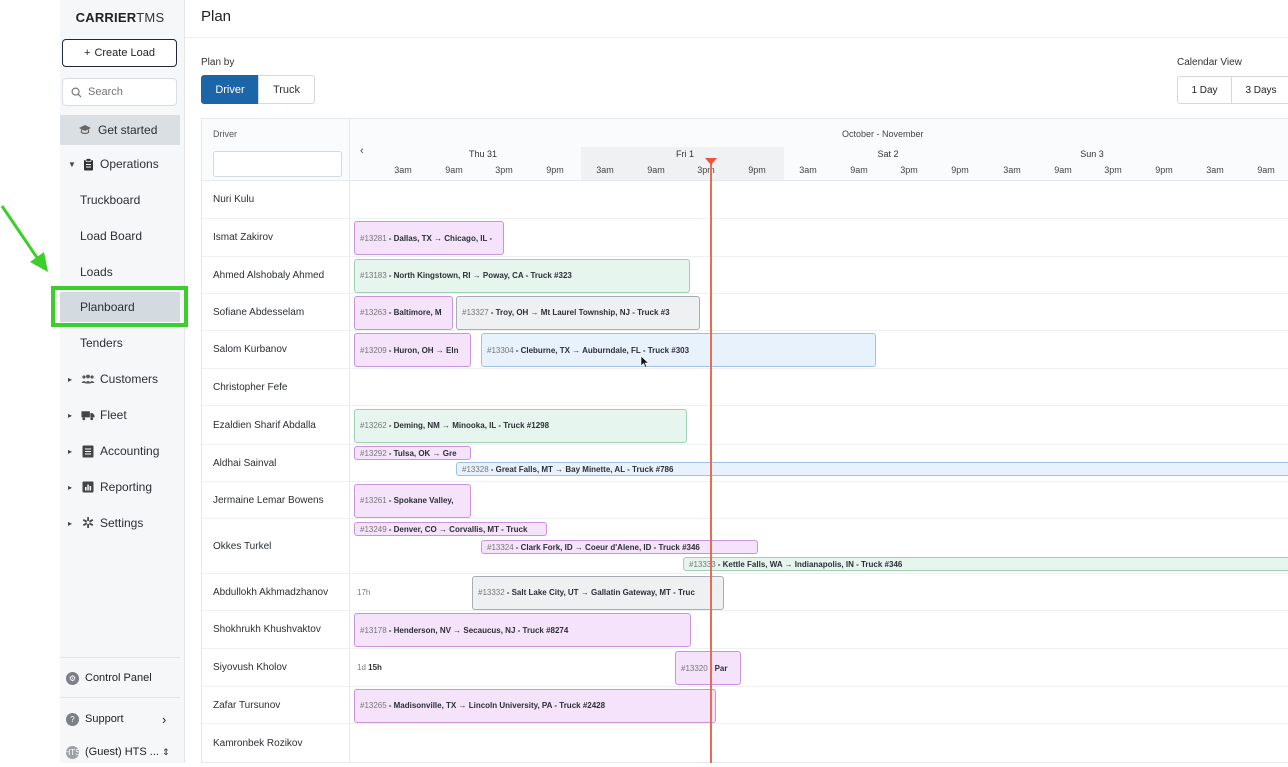 The image size is (1288, 767). I want to click on nav-item-truckboard: Truckboard, so click(120, 200).